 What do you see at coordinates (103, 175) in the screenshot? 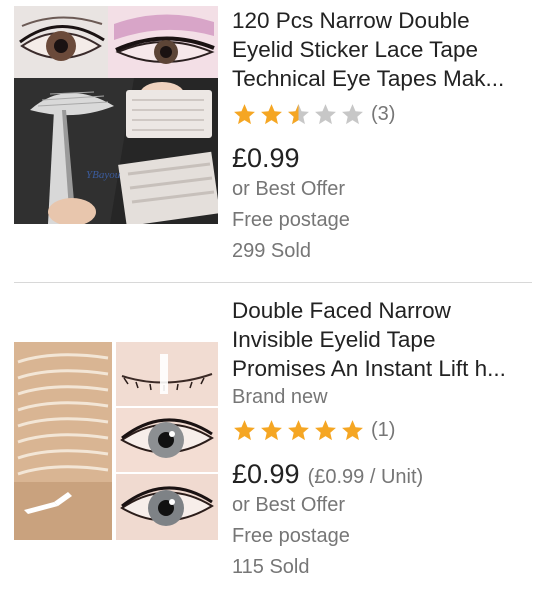
I see `svg-text: YBayou` at bounding box center [103, 175].